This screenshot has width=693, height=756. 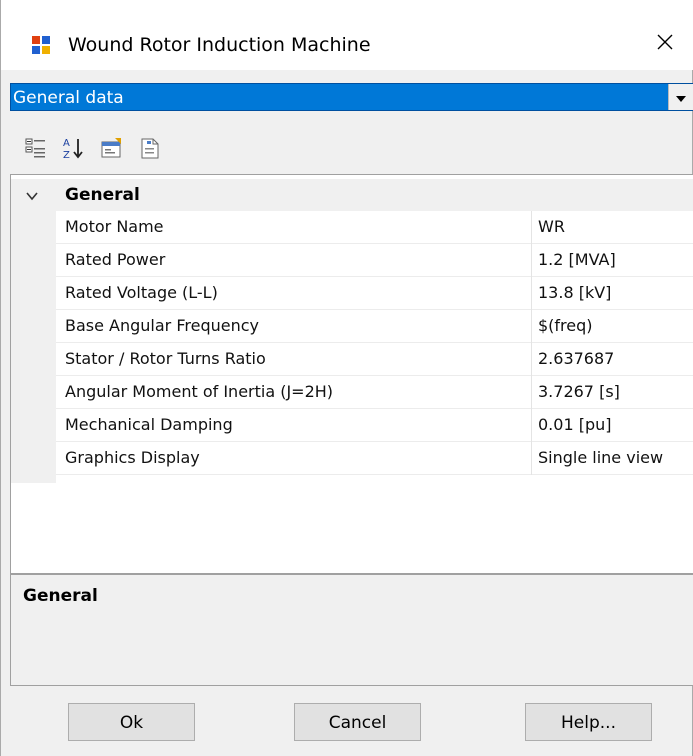 What do you see at coordinates (374, 293) in the screenshot?
I see `property-row: Rated Voltage (L-L) 13.8 [kV]` at bounding box center [374, 293].